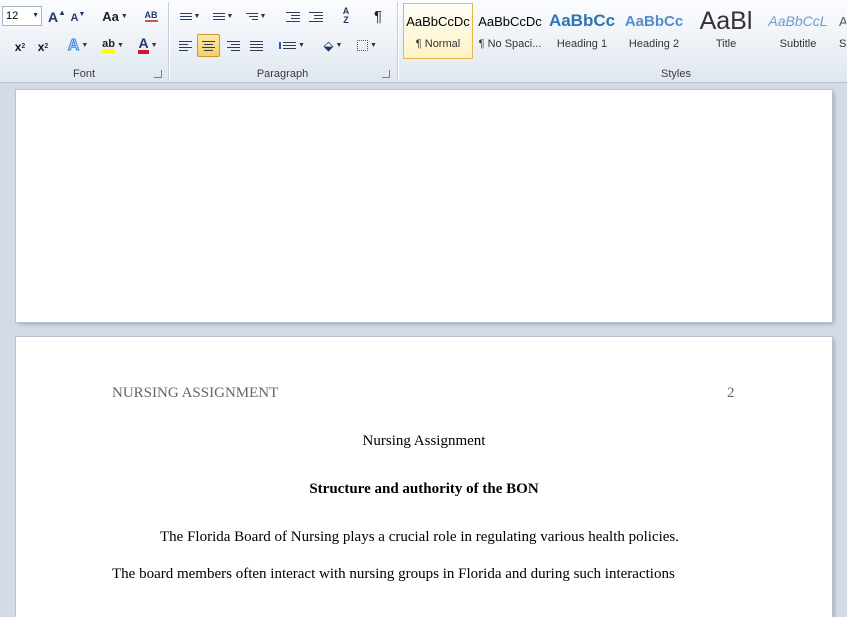 The height and width of the screenshot is (617, 847). Describe the element at coordinates (798, 44) in the screenshot. I see `style-name: Subtitle` at that location.